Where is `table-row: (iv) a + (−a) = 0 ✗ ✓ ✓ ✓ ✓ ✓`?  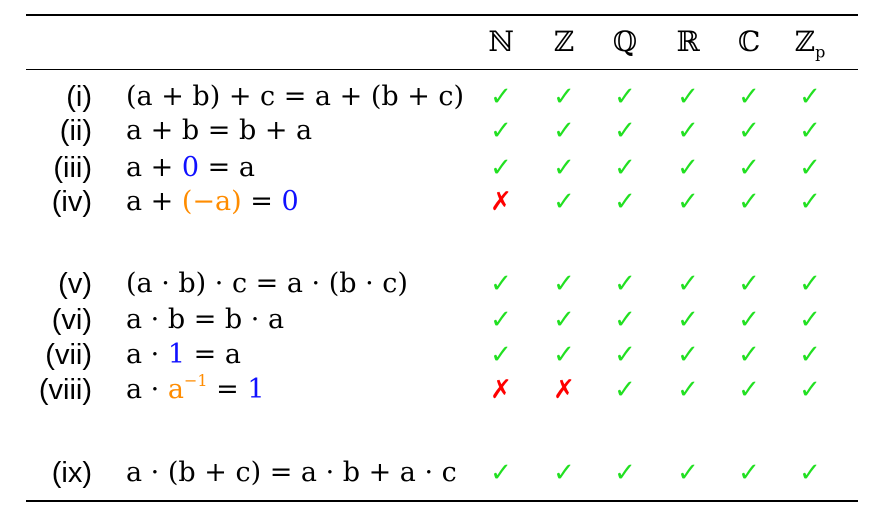
table-row: (iv) a + (−a) = 0 ✗ ✓ ✓ ✓ ✓ ✓ is located at coordinates (441, 202).